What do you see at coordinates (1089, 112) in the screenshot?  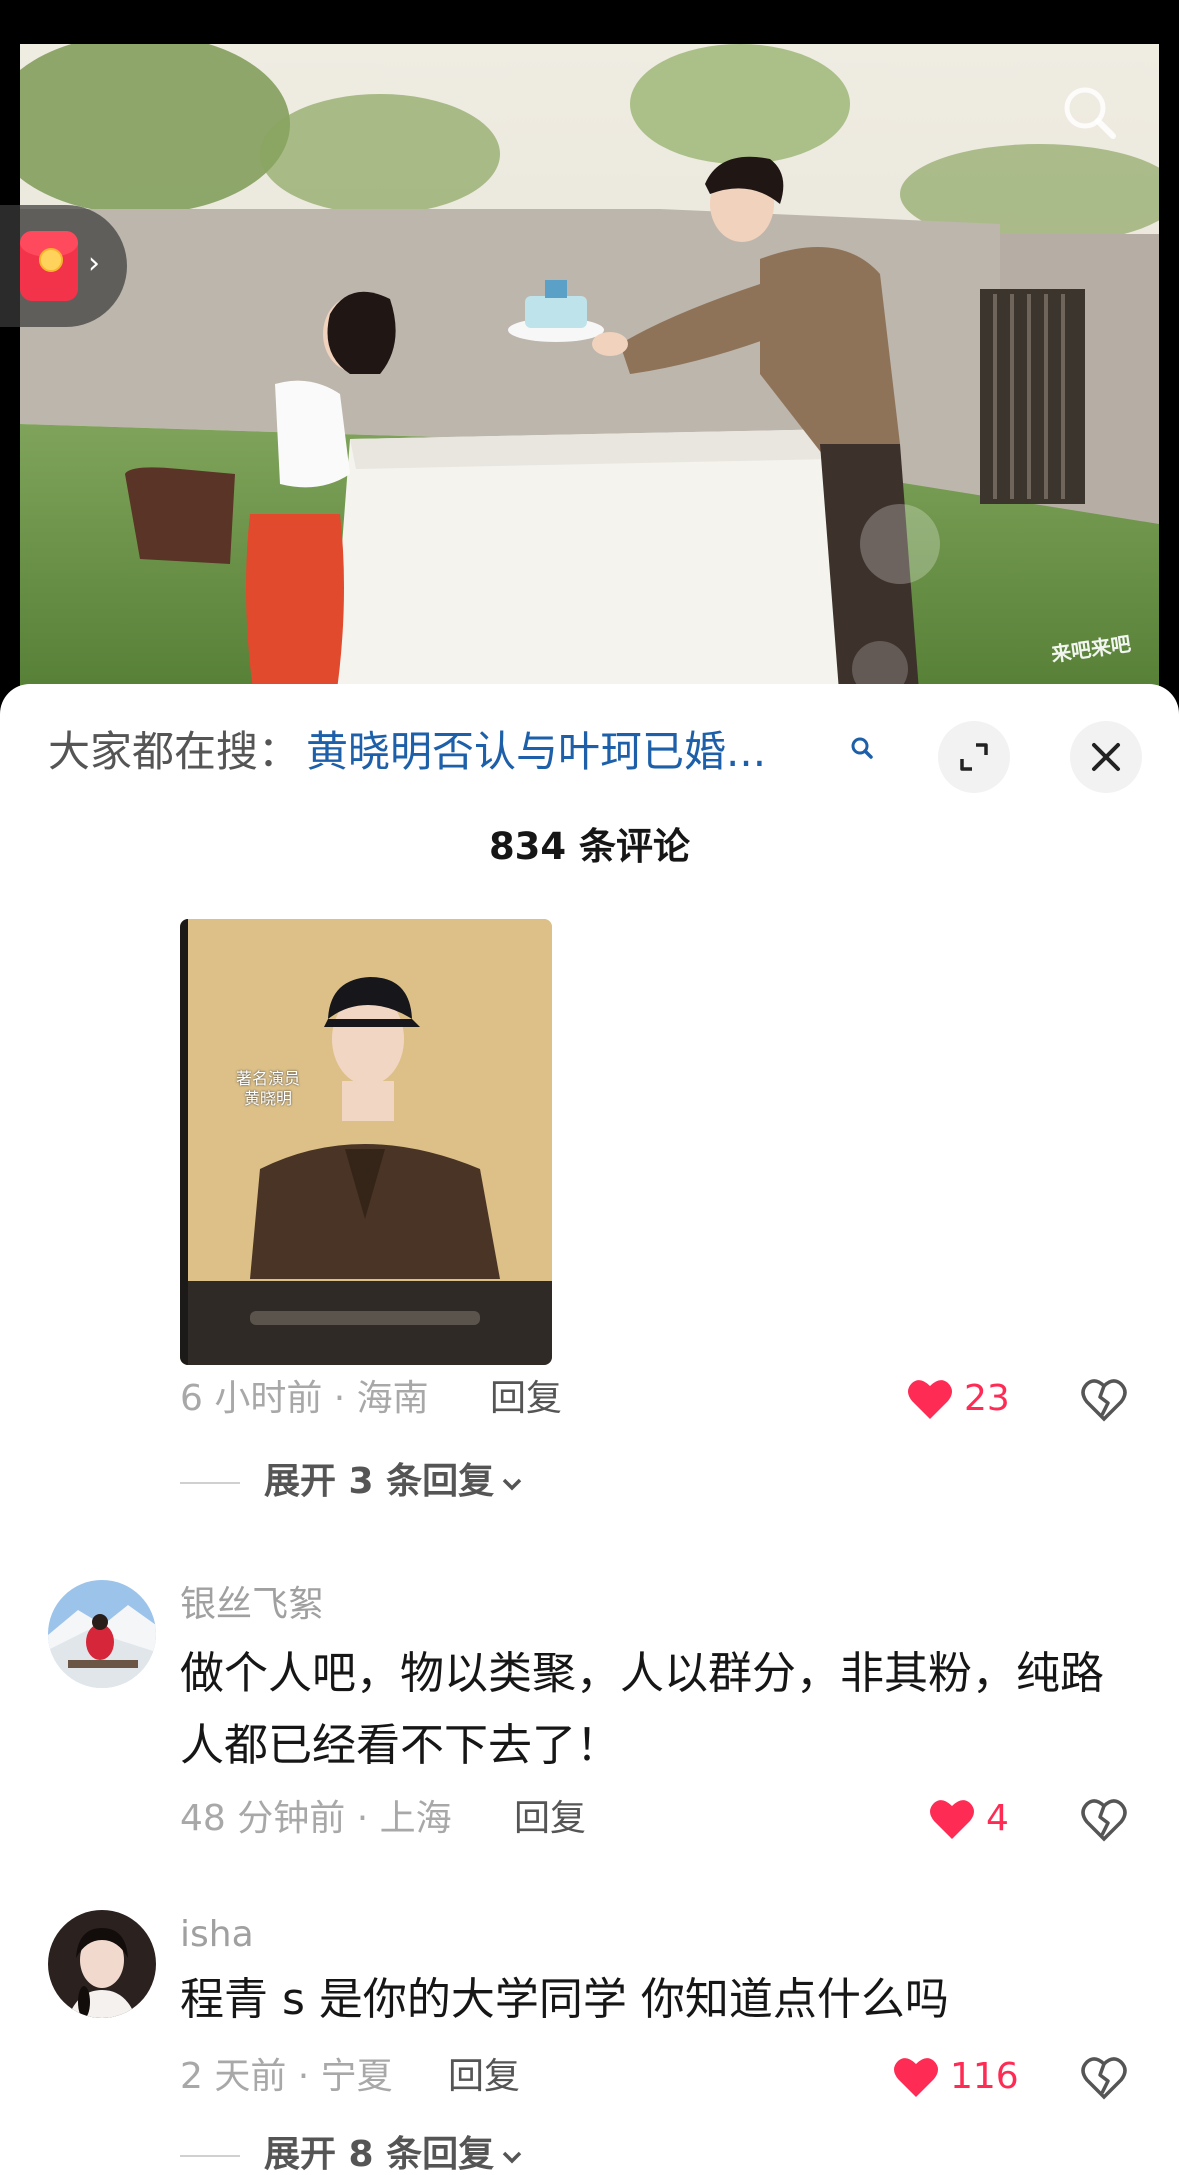 I see `search-icon` at bounding box center [1089, 112].